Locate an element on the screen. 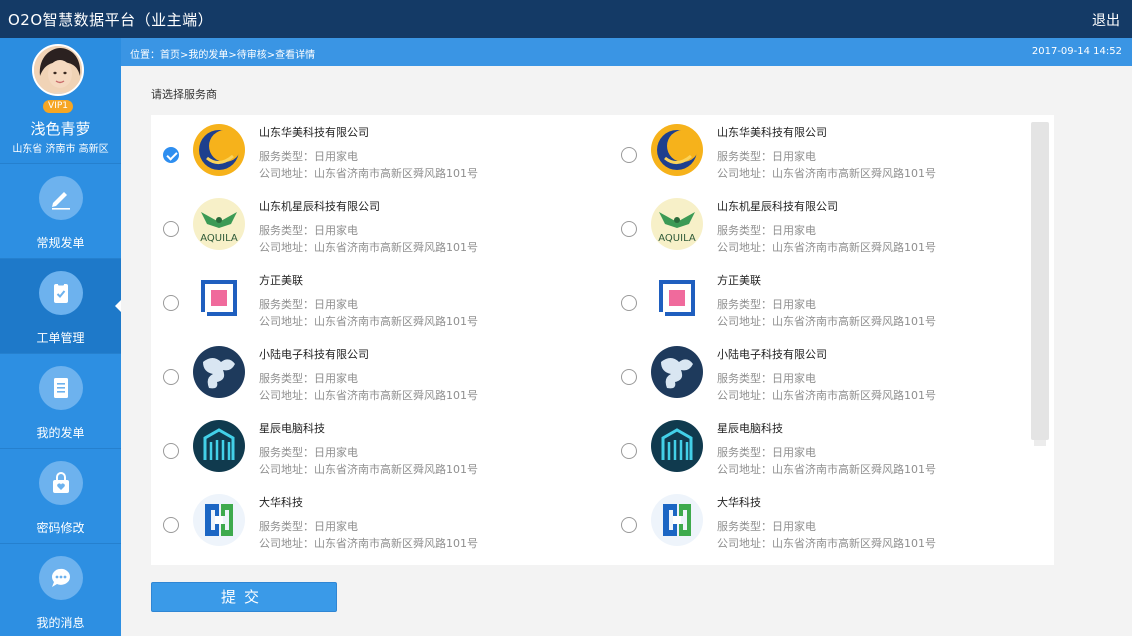  vip-badge: VIP1 is located at coordinates (58, 106).